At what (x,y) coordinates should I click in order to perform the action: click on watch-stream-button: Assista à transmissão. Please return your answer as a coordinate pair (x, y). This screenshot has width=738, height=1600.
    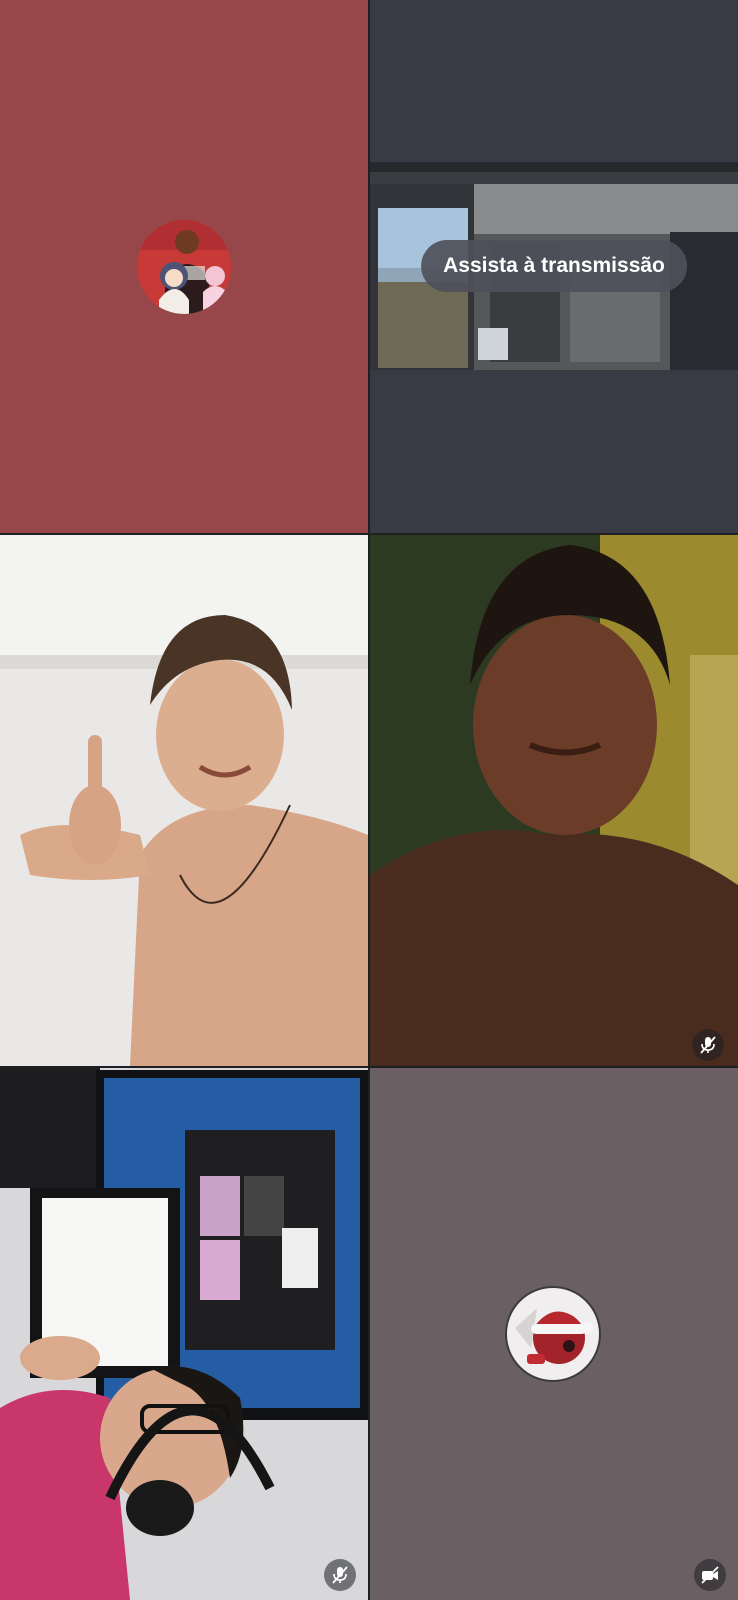
    Looking at the image, I should click on (554, 266).